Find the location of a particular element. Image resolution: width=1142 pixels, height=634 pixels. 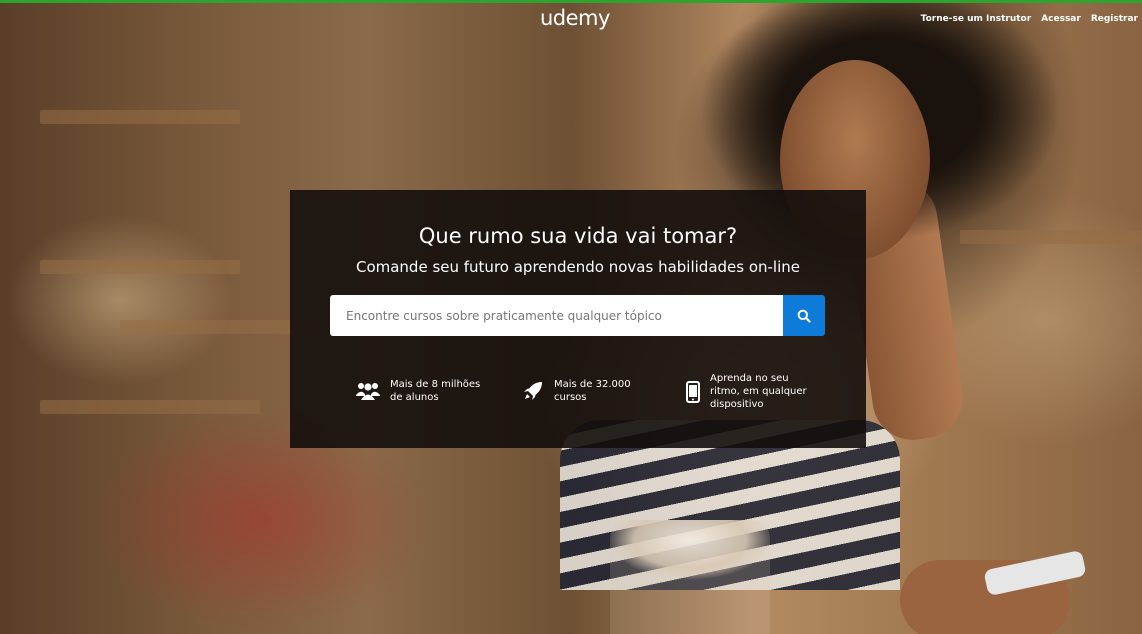

feature-students-text: Mais de 8 milhões de alunos is located at coordinates (435, 391).